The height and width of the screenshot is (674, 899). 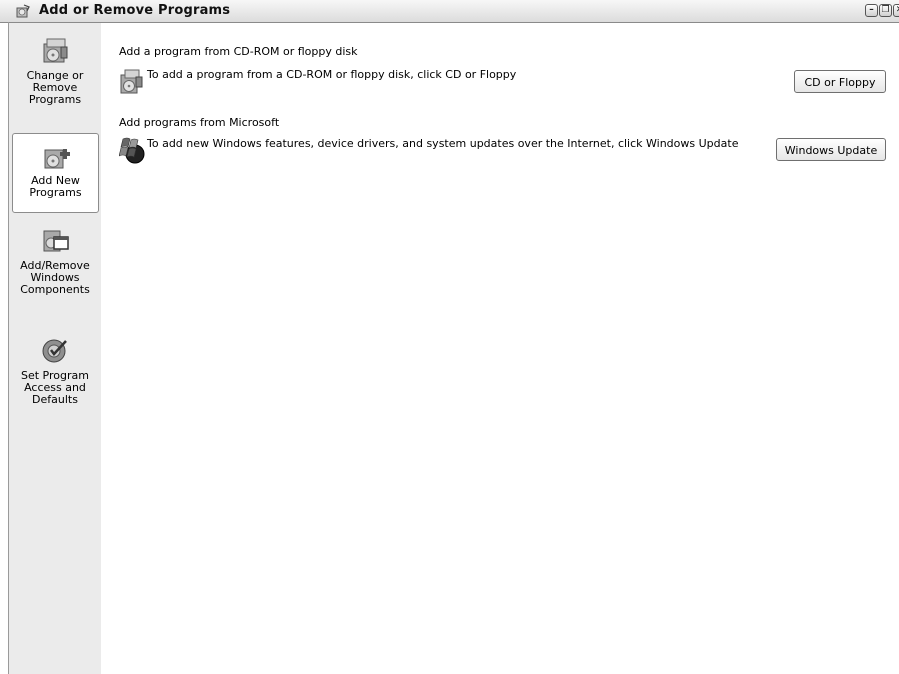 I want to click on sidebar-item-label: Set Program Access and Defaults, so click(x=55, y=387).